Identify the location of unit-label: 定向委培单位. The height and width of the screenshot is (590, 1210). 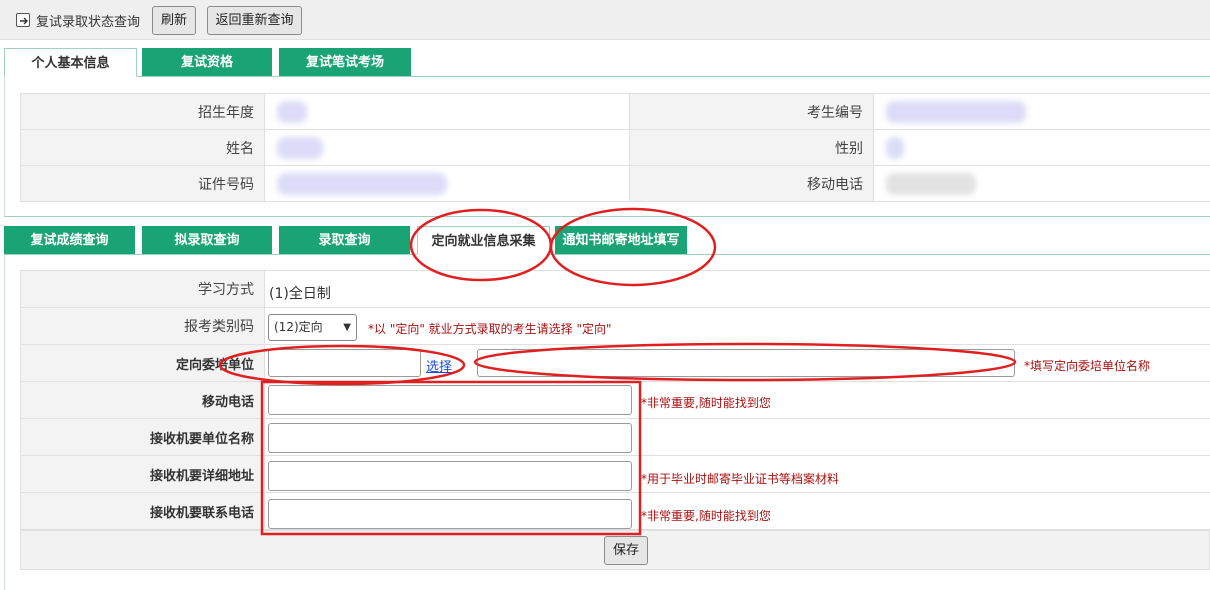
(142, 363).